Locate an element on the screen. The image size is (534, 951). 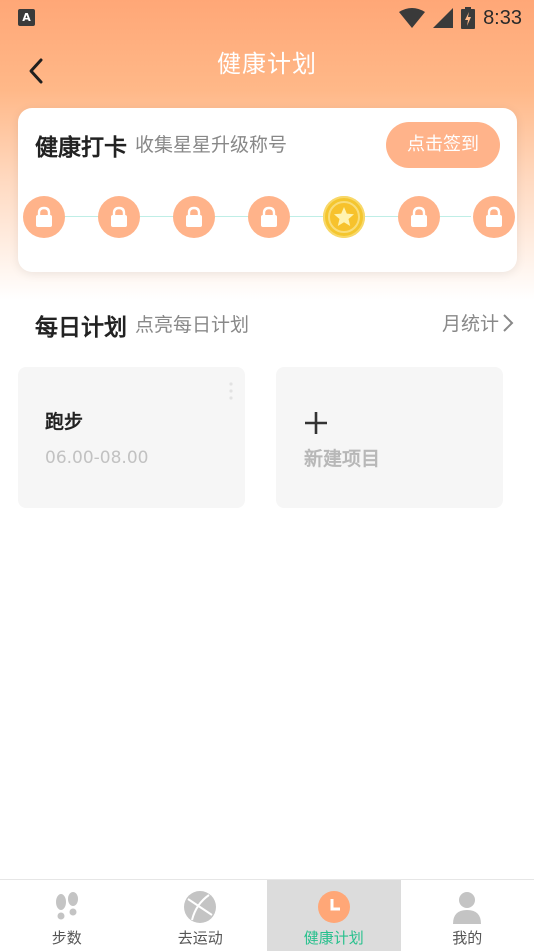
new-plan-button: 新建项目 is located at coordinates (389, 437).